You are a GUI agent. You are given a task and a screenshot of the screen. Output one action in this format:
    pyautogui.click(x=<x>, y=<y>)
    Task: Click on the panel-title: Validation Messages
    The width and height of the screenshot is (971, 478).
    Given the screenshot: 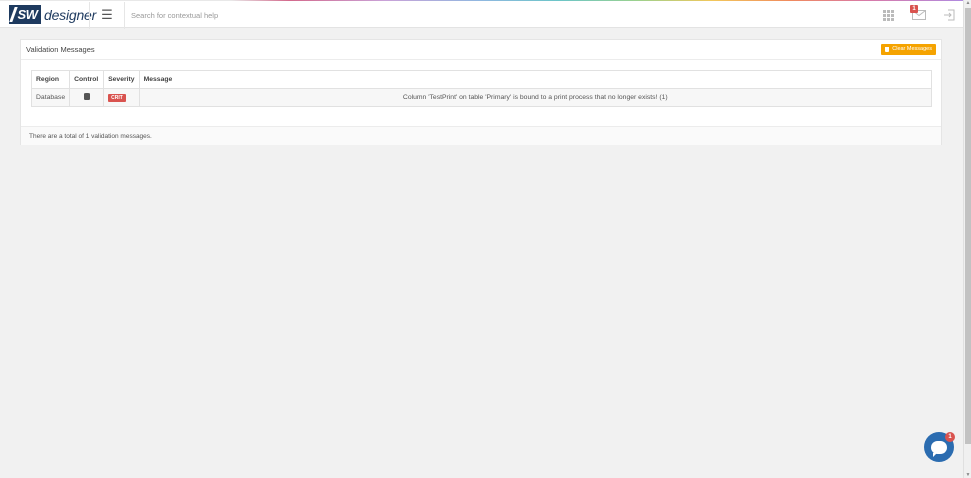 What is the action you would take?
    pyautogui.click(x=60, y=49)
    